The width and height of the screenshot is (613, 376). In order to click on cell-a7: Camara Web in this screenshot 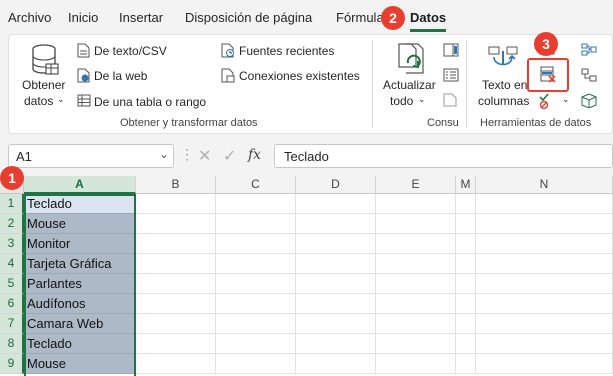, I will do `click(79, 324)`.